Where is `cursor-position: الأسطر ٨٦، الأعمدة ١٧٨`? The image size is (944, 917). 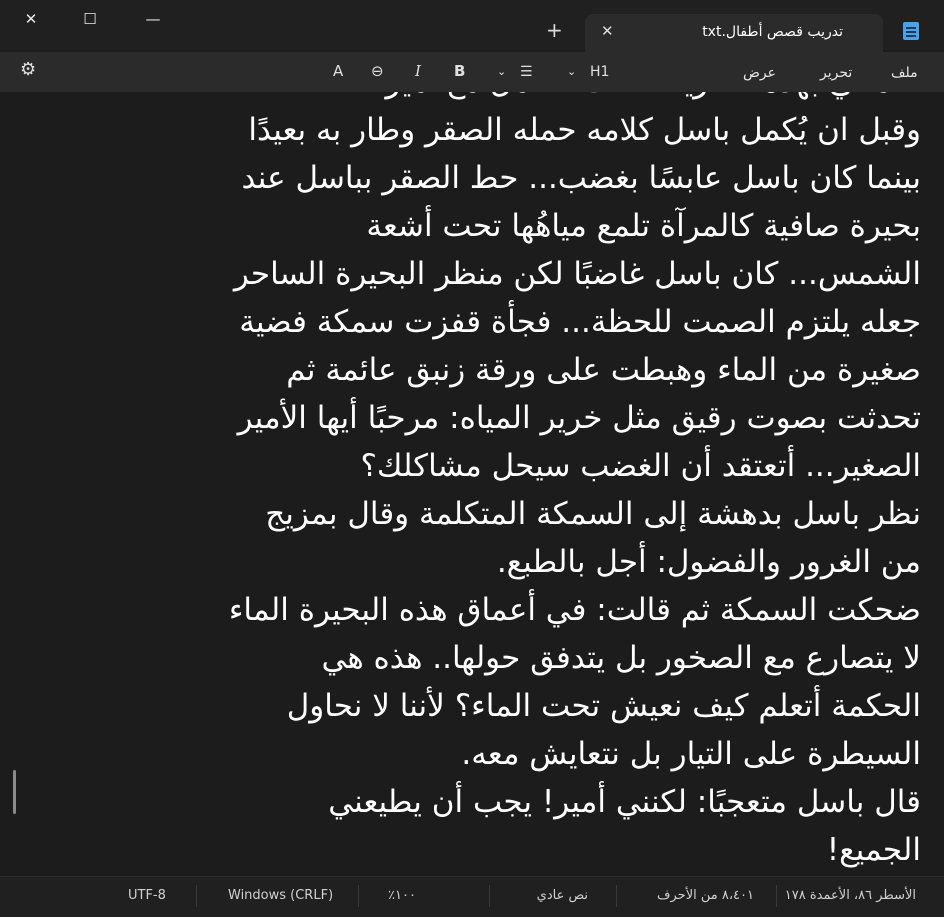 cursor-position: الأسطر ٨٦، الأعمدة ١٧٨ is located at coordinates (850, 895).